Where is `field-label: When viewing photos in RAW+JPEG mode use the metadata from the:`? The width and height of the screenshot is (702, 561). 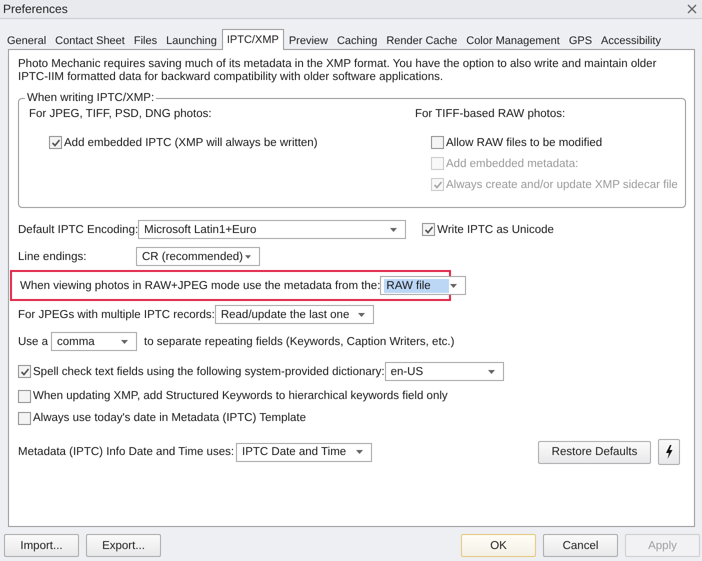
field-label: When viewing photos in RAW+JPEG mode use the metadata from the: is located at coordinates (200, 286).